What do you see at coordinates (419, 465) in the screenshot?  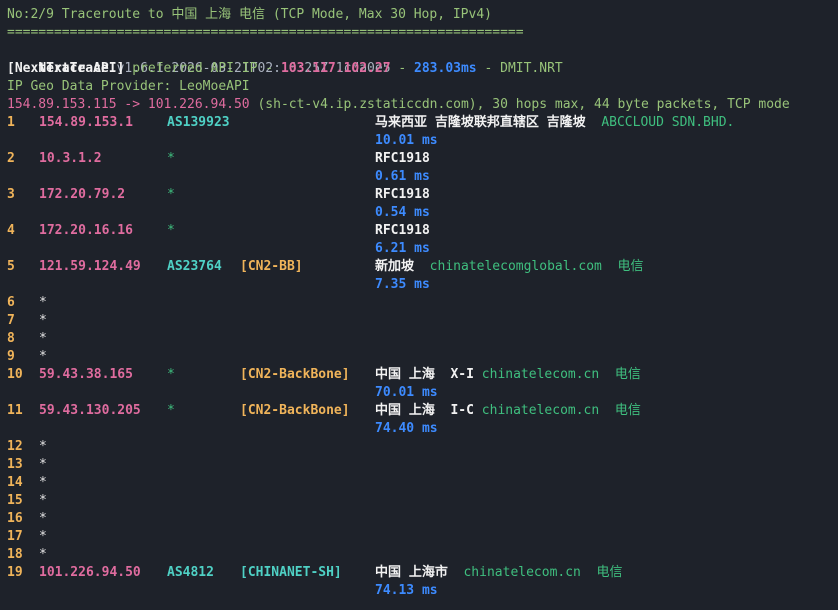 I see `hop-row: 13 *` at bounding box center [419, 465].